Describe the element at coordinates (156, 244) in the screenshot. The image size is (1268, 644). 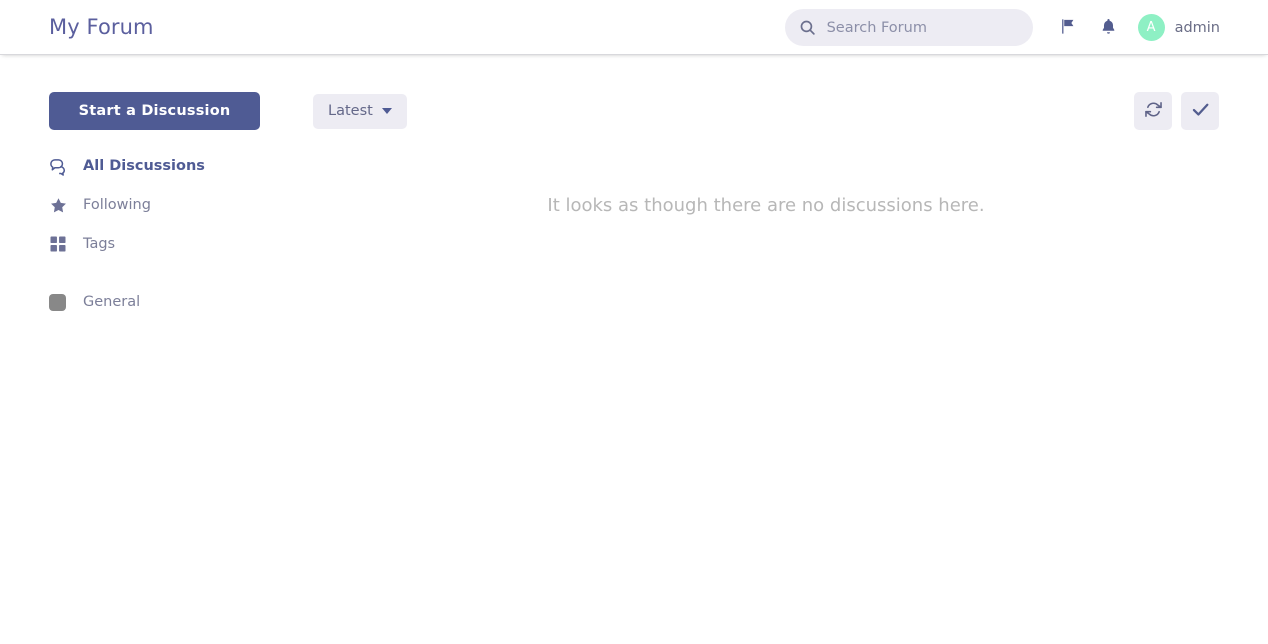
I see `sidebar-item-tags: Tags` at that location.